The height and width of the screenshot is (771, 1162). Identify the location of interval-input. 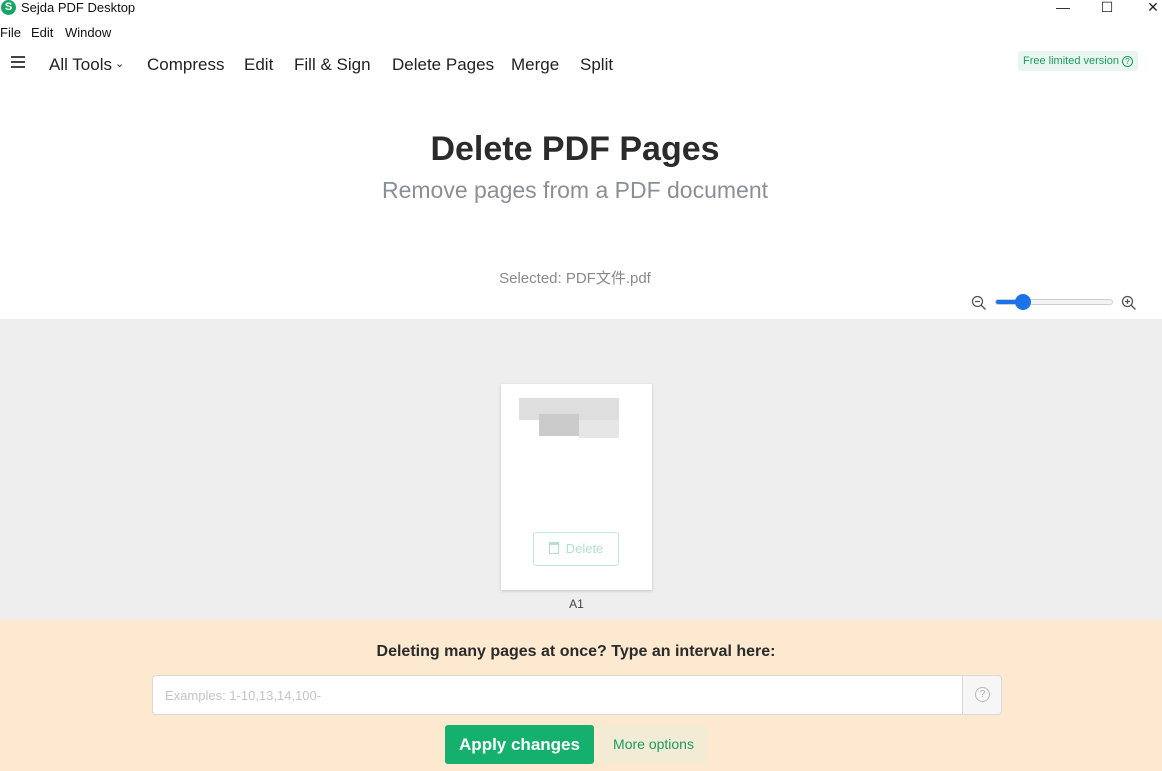
(557, 695).